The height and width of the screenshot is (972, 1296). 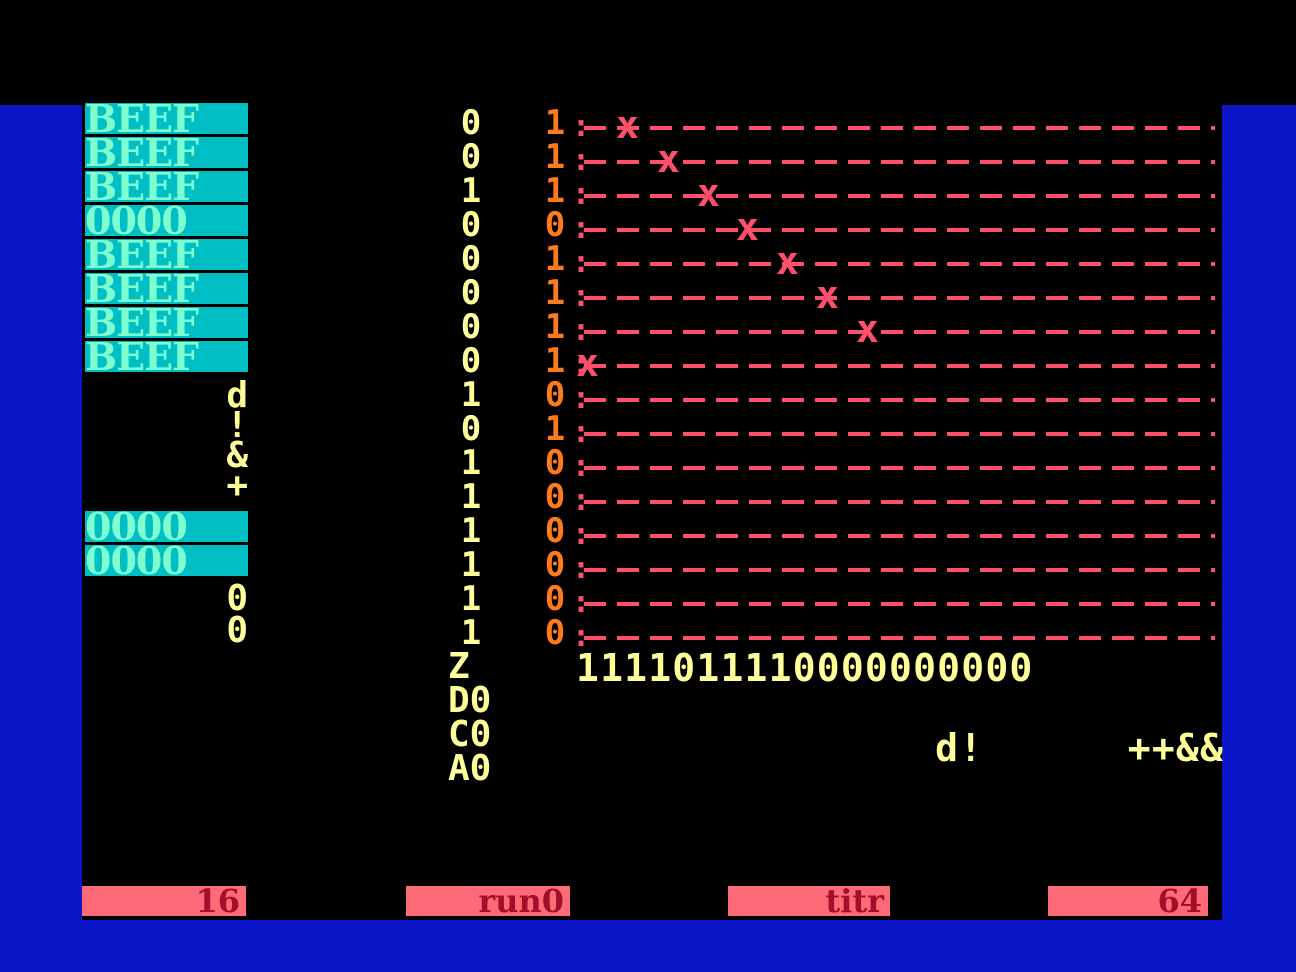 I want to click on grid-mark-row: d! ++&&, so click(x=900, y=726).